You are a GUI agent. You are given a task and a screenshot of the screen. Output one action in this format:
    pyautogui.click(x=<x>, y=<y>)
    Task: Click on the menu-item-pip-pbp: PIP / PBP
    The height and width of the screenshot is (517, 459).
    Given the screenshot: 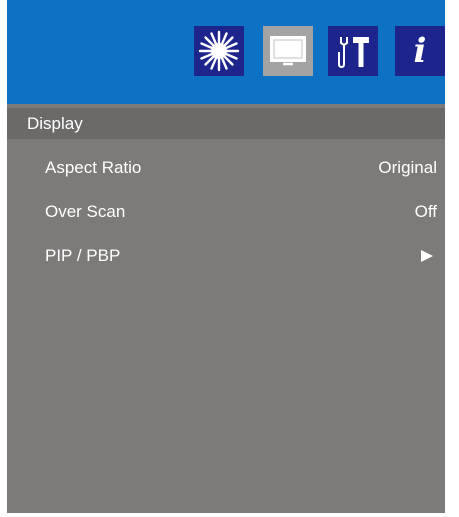 What is the action you would take?
    pyautogui.click(x=226, y=256)
    